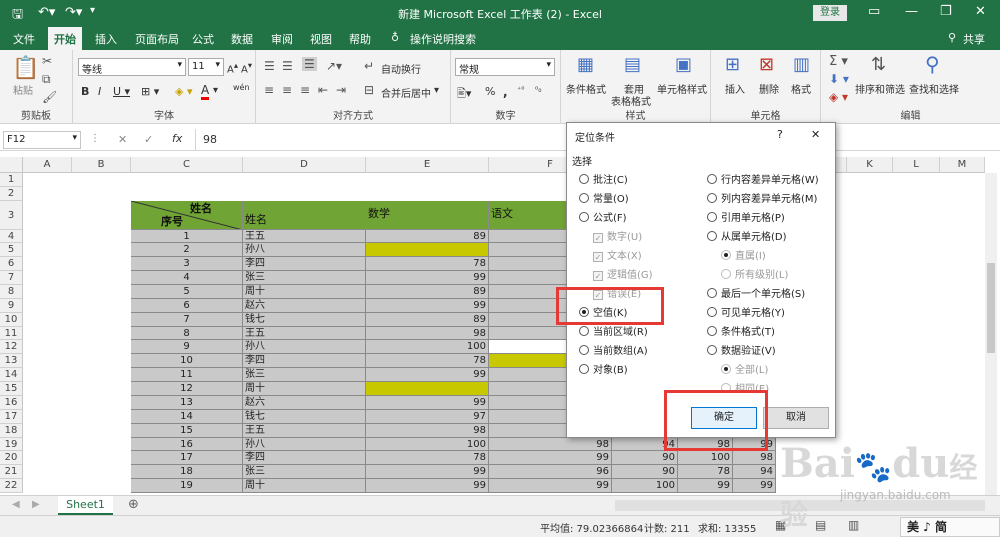 Image resolution: width=1000 pixels, height=537 pixels. Describe the element at coordinates (632, 64) in the screenshot. I see `format-as-table-icon: ▤` at that location.